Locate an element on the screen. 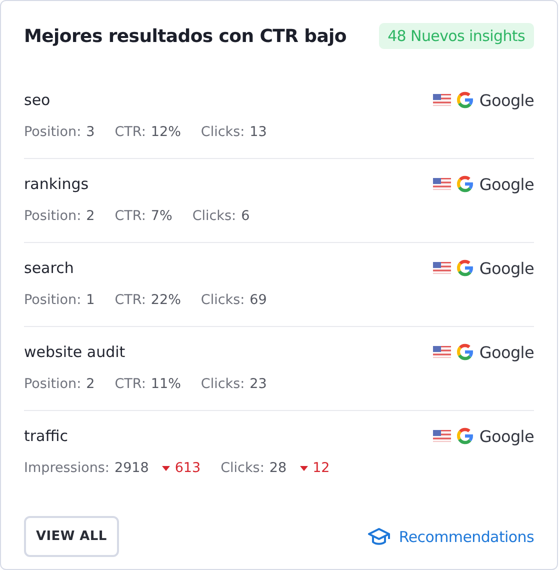 This screenshot has width=560, height=570. stat-value: 6 is located at coordinates (245, 216).